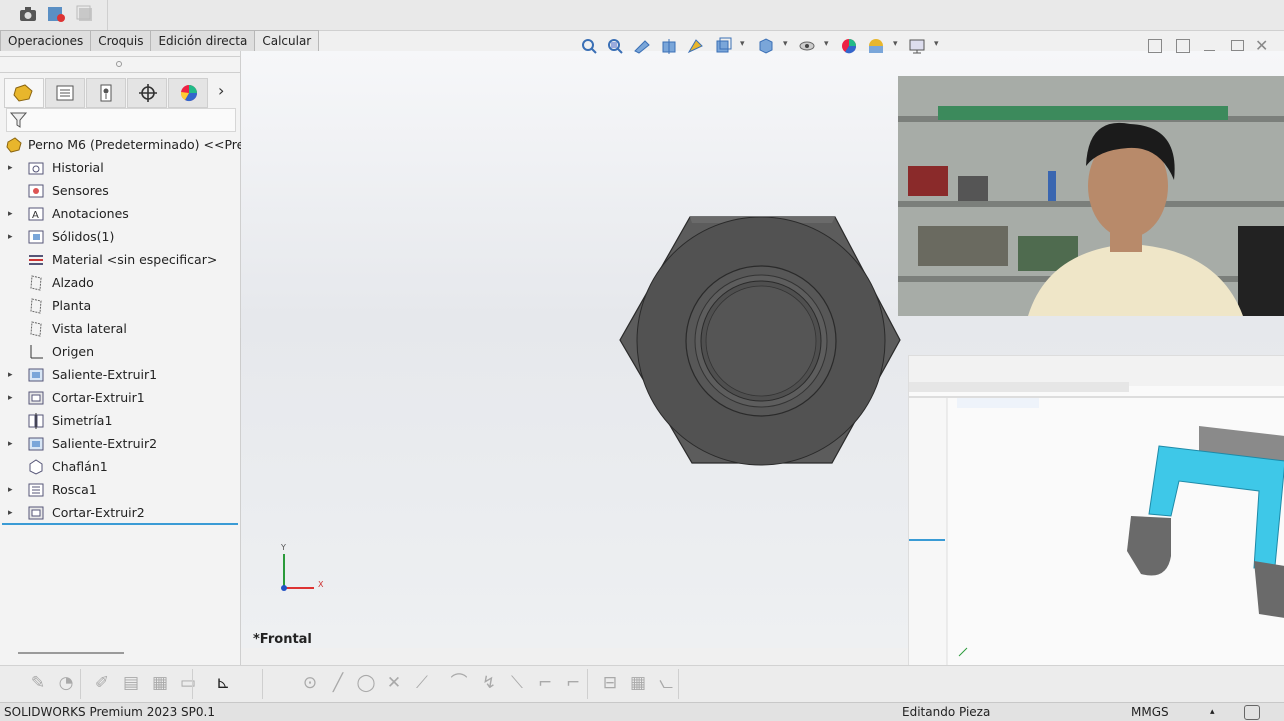 The width and height of the screenshot is (1284, 721). Describe the element at coordinates (121, 120) in the screenshot. I see `feature-filter-input` at that location.